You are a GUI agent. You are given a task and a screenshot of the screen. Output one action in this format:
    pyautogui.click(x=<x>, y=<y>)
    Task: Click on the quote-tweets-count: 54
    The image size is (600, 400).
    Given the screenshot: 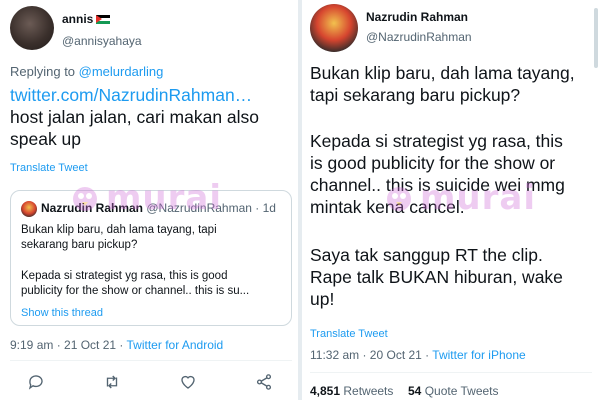 What is the action you would take?
    pyautogui.click(x=415, y=391)
    